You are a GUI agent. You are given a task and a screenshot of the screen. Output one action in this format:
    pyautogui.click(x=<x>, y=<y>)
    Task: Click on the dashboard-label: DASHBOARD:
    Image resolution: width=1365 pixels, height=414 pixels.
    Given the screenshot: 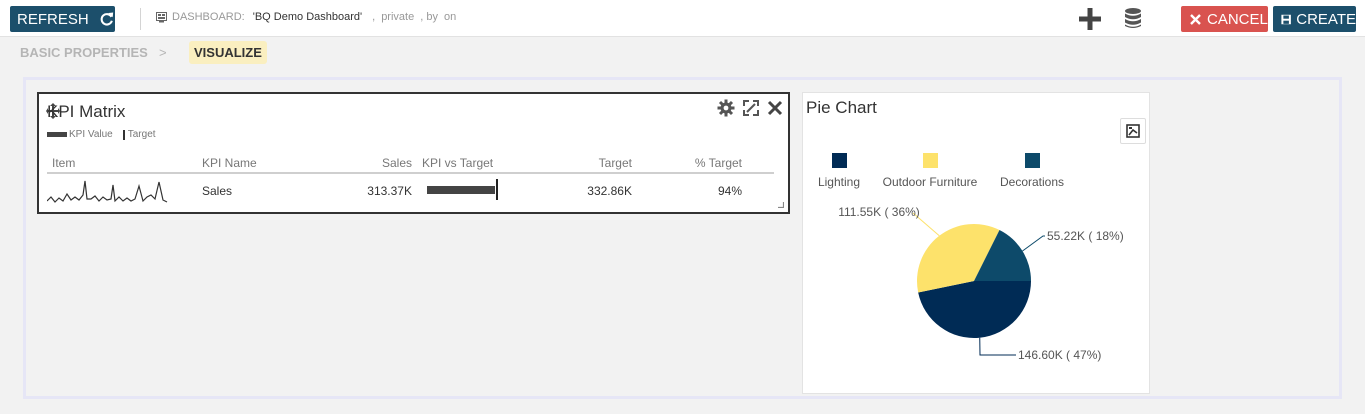 What is the action you would take?
    pyautogui.click(x=208, y=17)
    